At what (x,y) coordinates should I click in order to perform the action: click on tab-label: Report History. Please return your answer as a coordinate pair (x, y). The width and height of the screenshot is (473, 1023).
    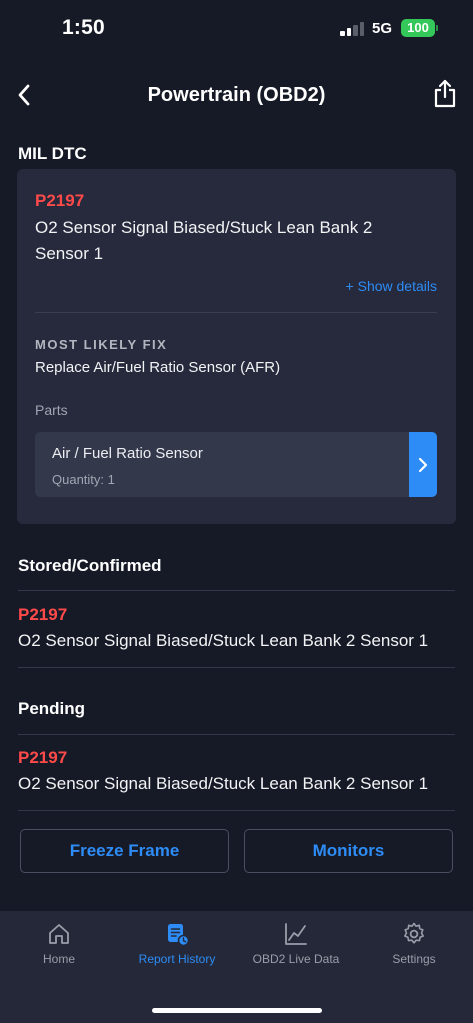
    Looking at the image, I should click on (177, 959).